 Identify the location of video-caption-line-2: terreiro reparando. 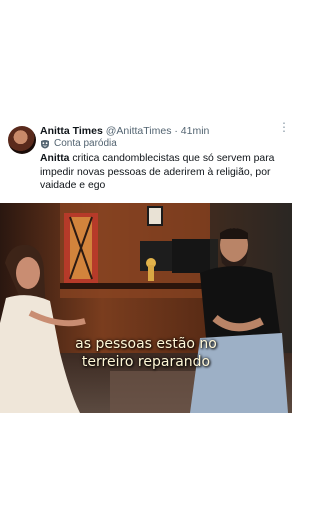
(146, 362).